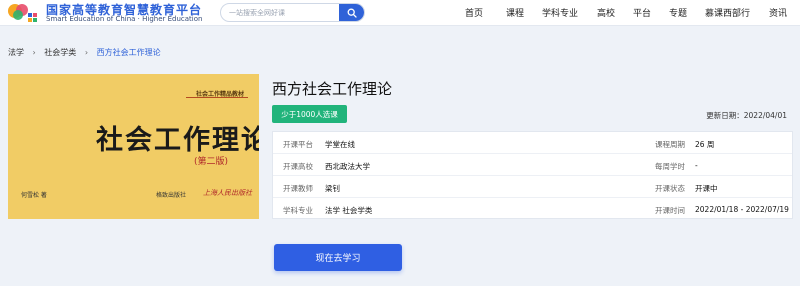  I want to click on breadcrumb: 法学 › 社会学类 › 西方社会工作理论, so click(84, 52).